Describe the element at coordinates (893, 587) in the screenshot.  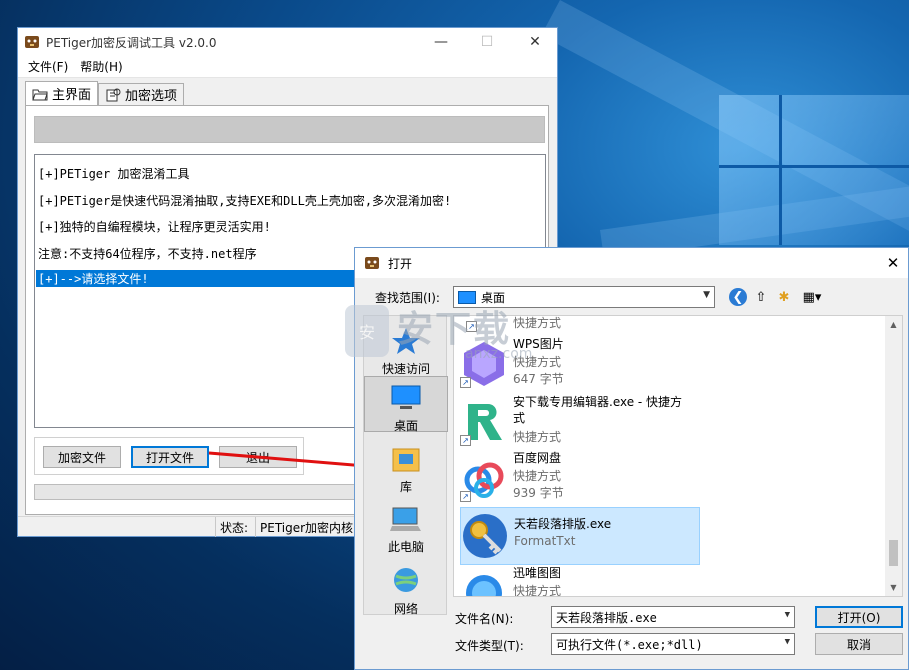
I see `scroll-down-arrow-icon: ▼` at that location.